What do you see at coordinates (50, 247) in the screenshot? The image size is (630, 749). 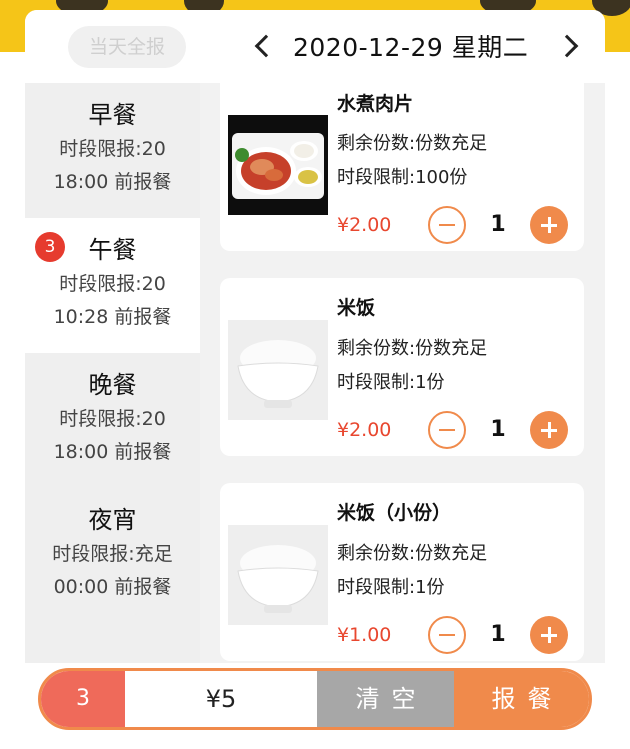 I see `order-count-badge: 3` at bounding box center [50, 247].